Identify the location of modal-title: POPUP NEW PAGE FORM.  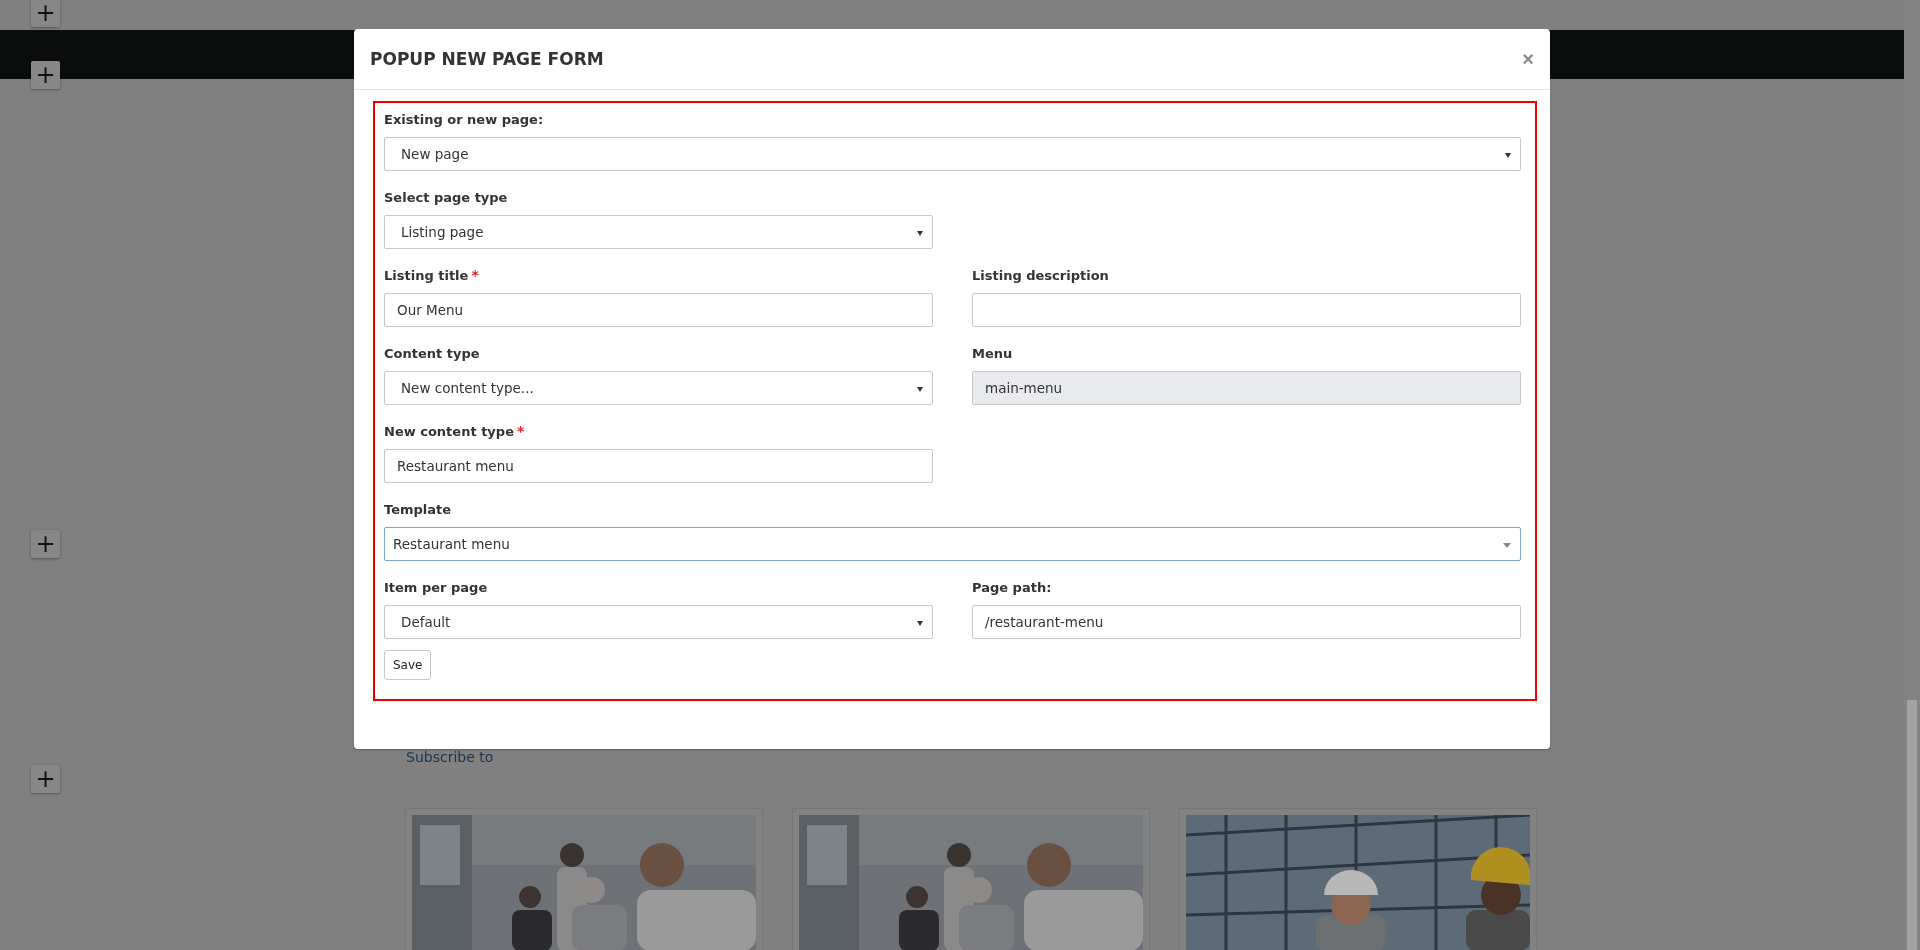
(487, 59).